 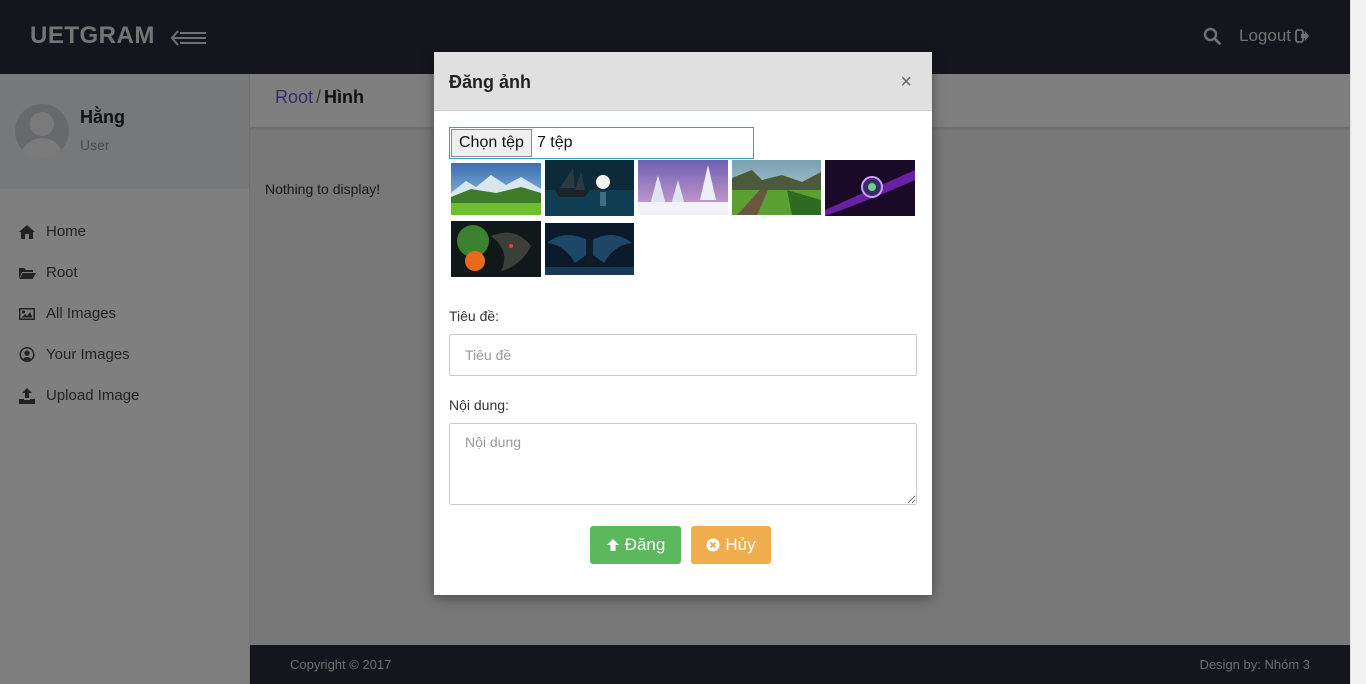 What do you see at coordinates (589, 249) in the screenshot?
I see `thumb-dark-angel` at bounding box center [589, 249].